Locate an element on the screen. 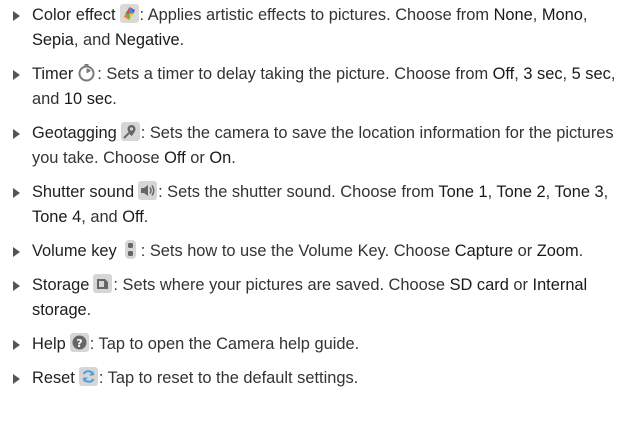 The width and height of the screenshot is (629, 421). shutter-sound-icon is located at coordinates (148, 190).